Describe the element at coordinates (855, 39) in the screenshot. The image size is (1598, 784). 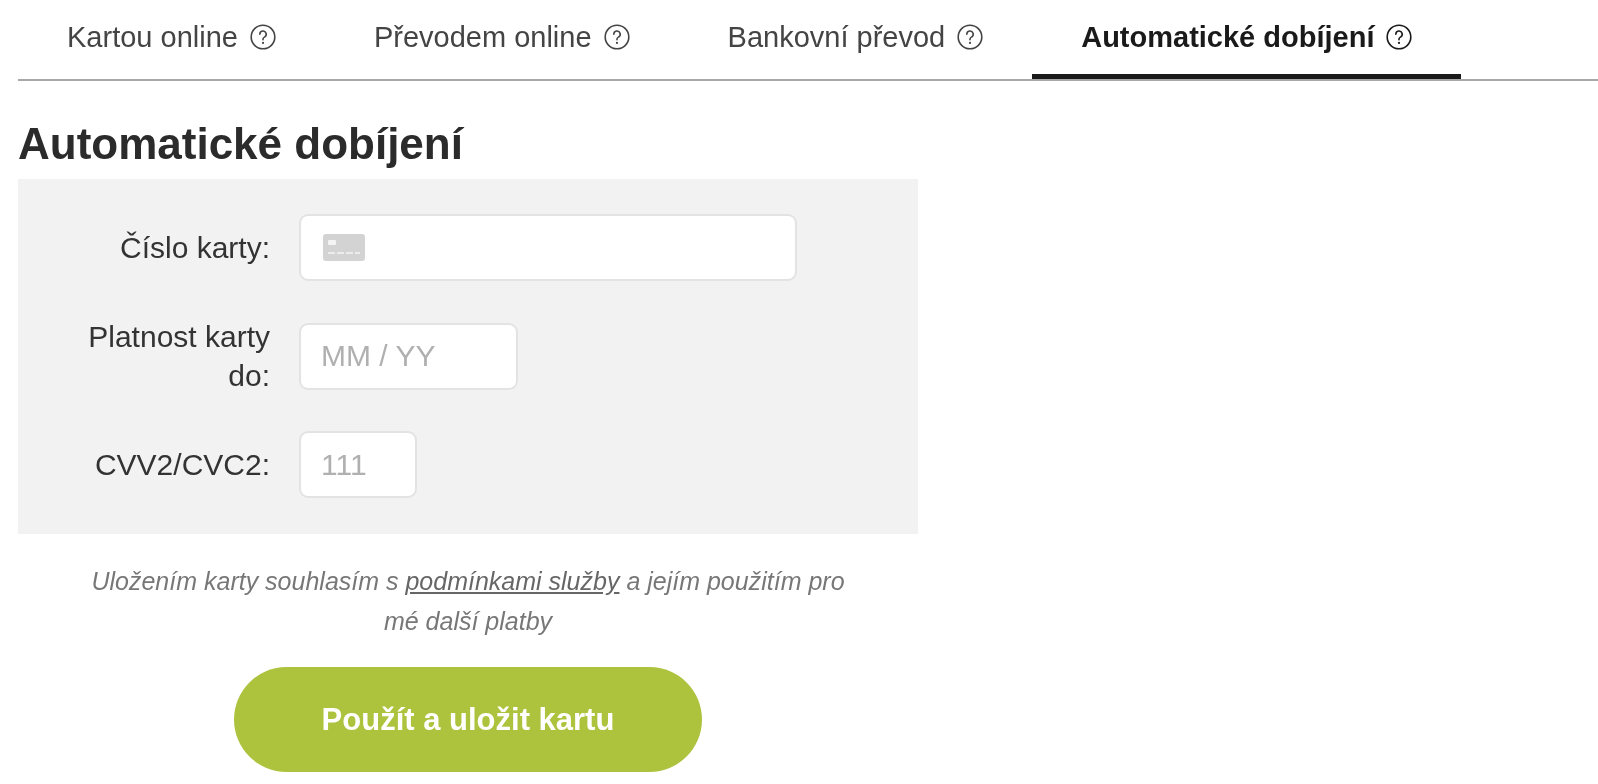
I see `tab: Bankovní převod` at that location.